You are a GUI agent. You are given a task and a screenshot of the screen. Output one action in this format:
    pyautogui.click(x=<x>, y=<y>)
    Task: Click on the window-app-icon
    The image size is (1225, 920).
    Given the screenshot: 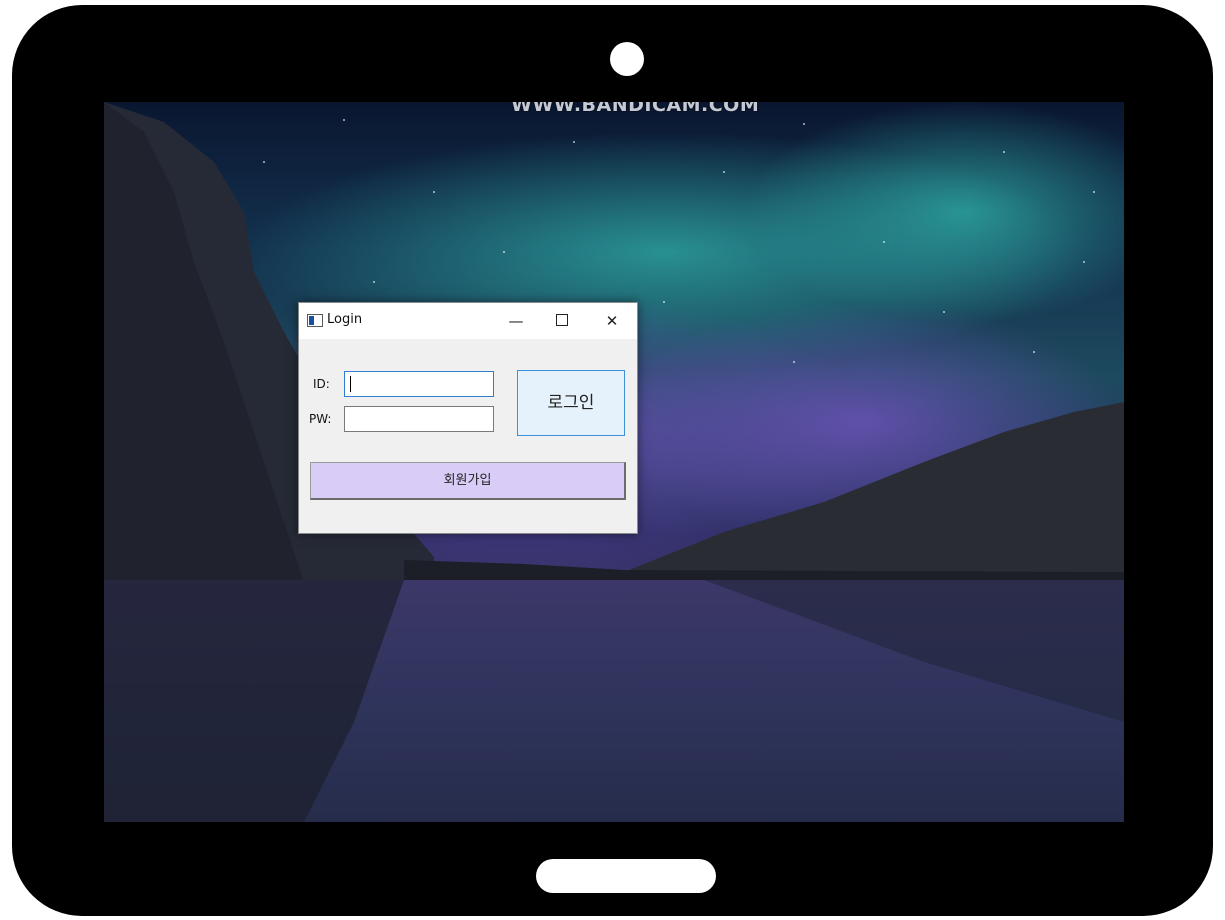 What is the action you would take?
    pyautogui.click(x=315, y=320)
    